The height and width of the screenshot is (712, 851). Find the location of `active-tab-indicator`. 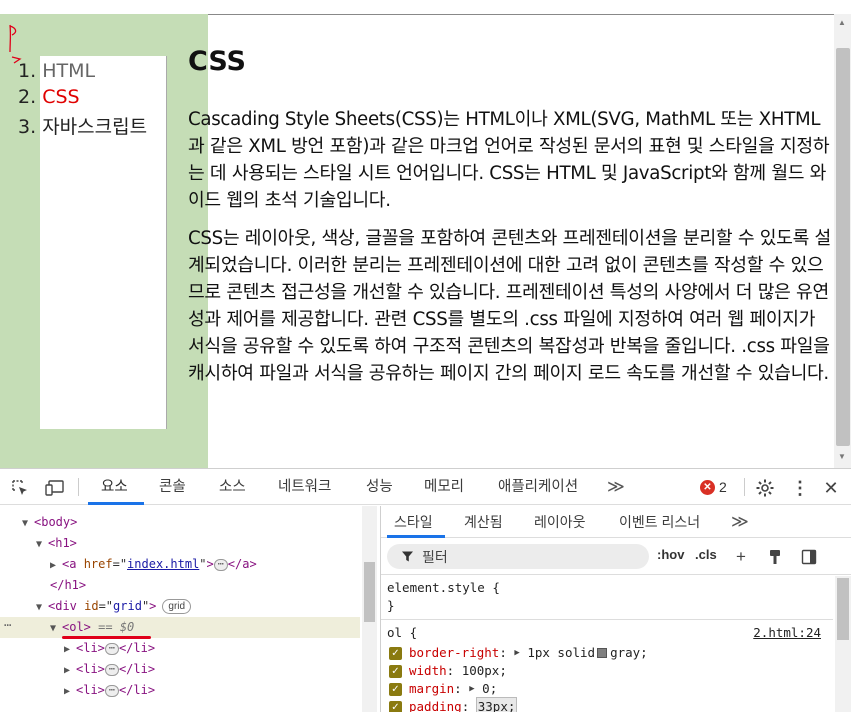

active-tab-indicator is located at coordinates (416, 536).